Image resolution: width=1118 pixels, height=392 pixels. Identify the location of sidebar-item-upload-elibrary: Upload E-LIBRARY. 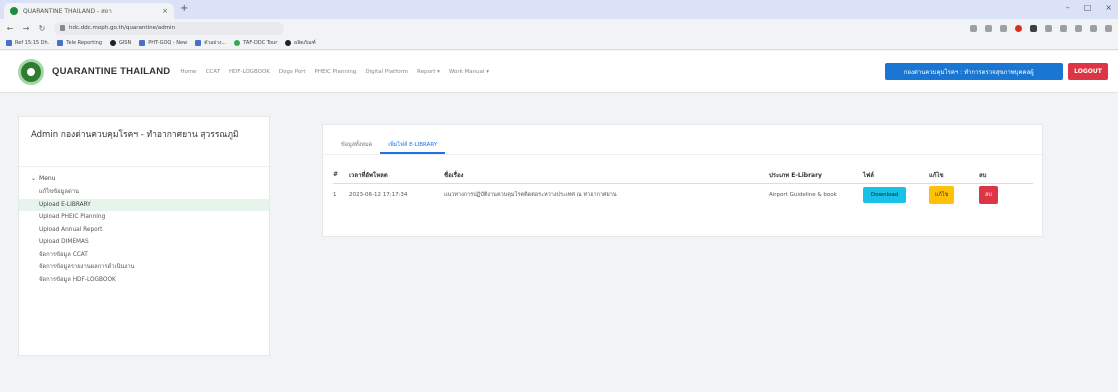
(144, 204).